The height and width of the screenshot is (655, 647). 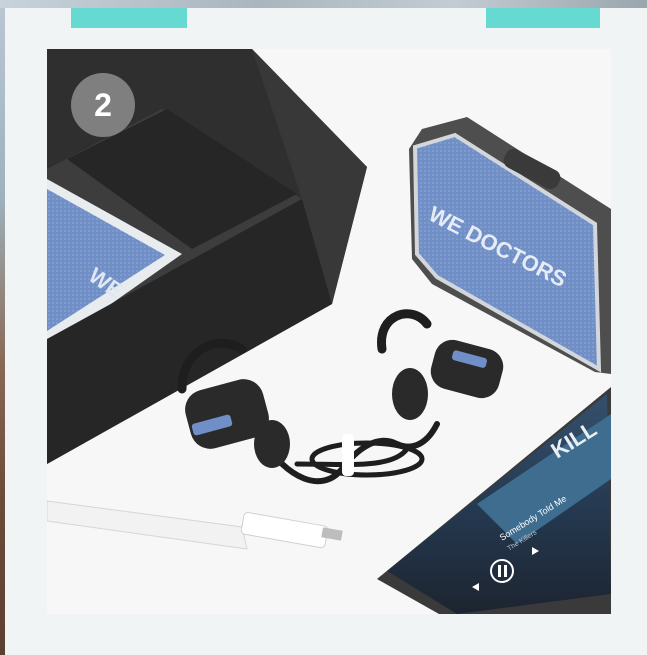 I want to click on usb-cable, so click(x=195, y=525).